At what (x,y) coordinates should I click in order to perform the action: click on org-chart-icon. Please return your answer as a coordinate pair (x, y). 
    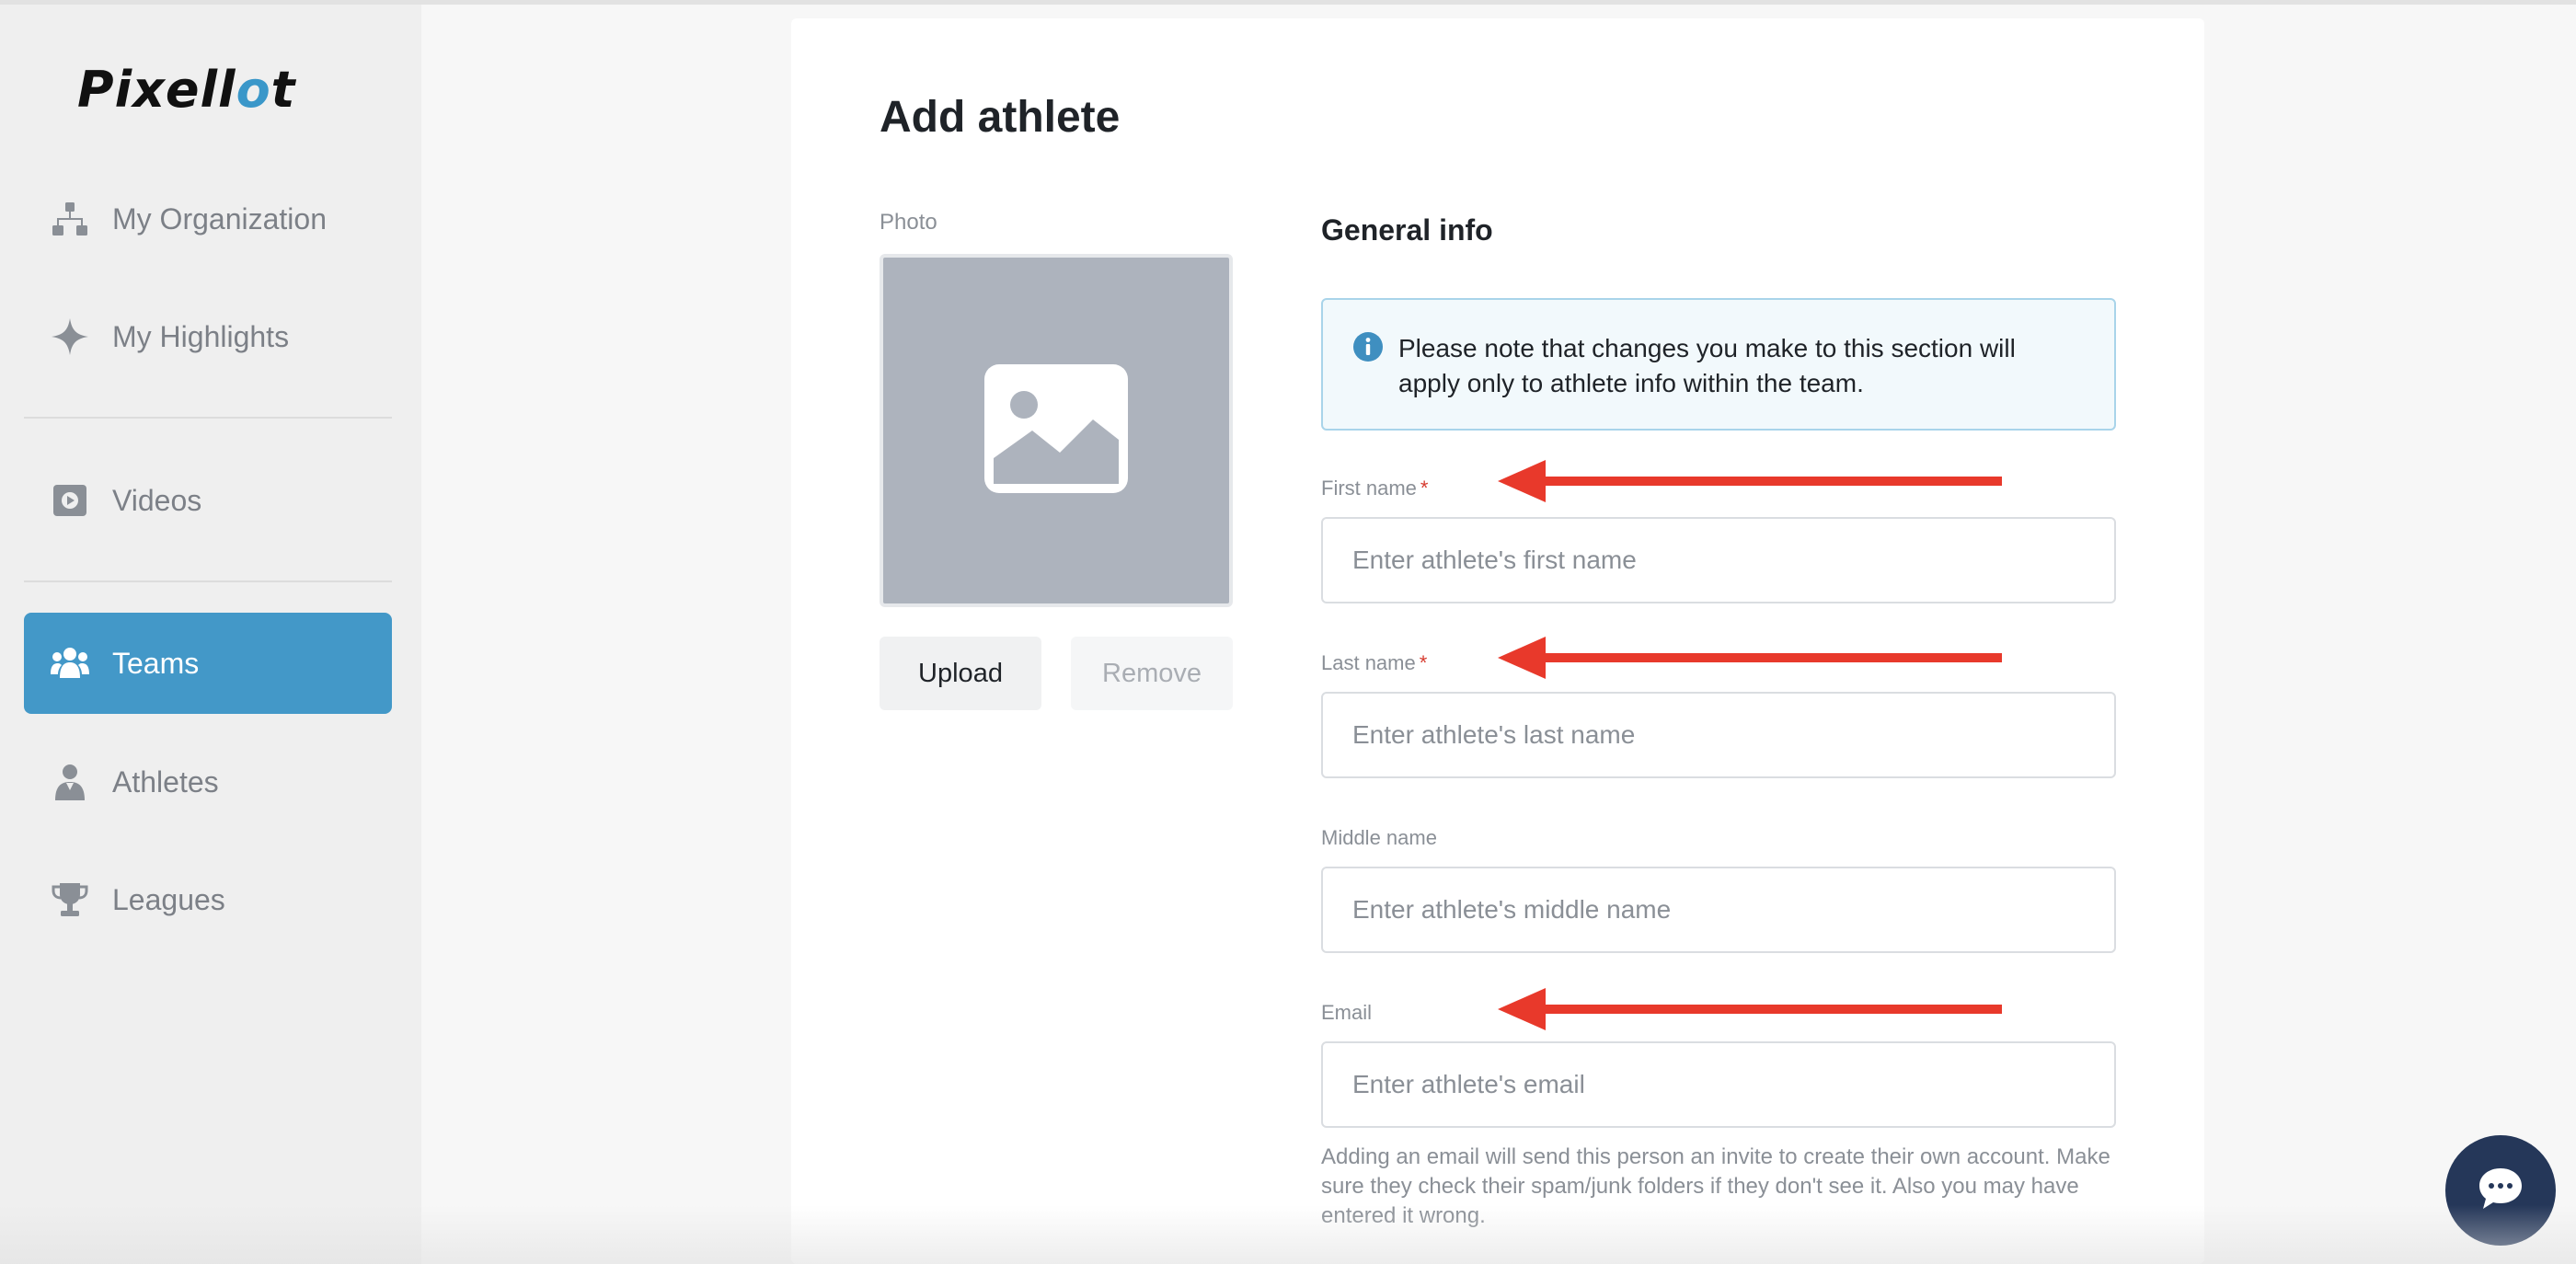
    Looking at the image, I should click on (70, 219).